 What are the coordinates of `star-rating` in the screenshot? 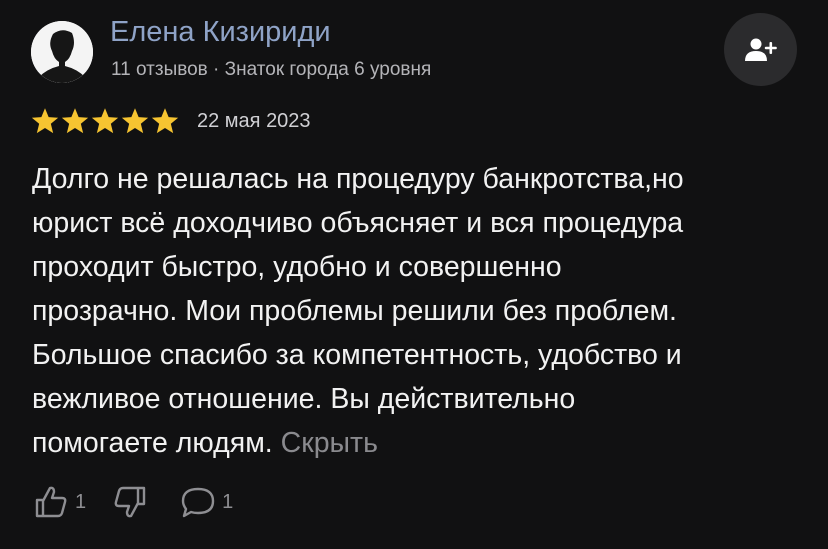 It's located at (105, 121).